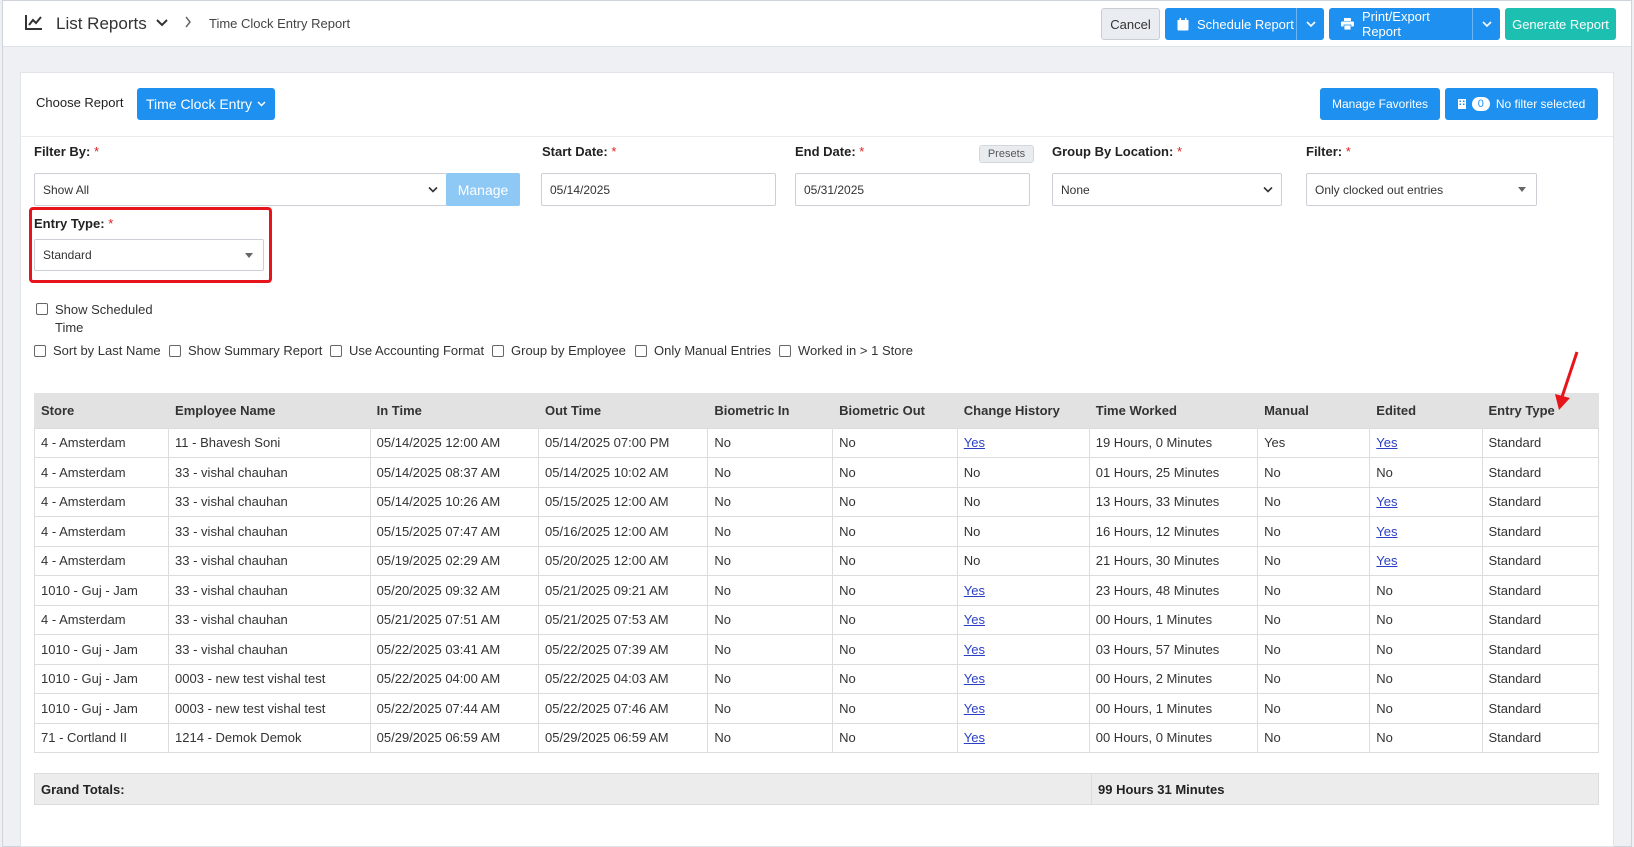 The image size is (1634, 847). I want to click on option-only-manual-entries: Only Manual Entries, so click(703, 350).